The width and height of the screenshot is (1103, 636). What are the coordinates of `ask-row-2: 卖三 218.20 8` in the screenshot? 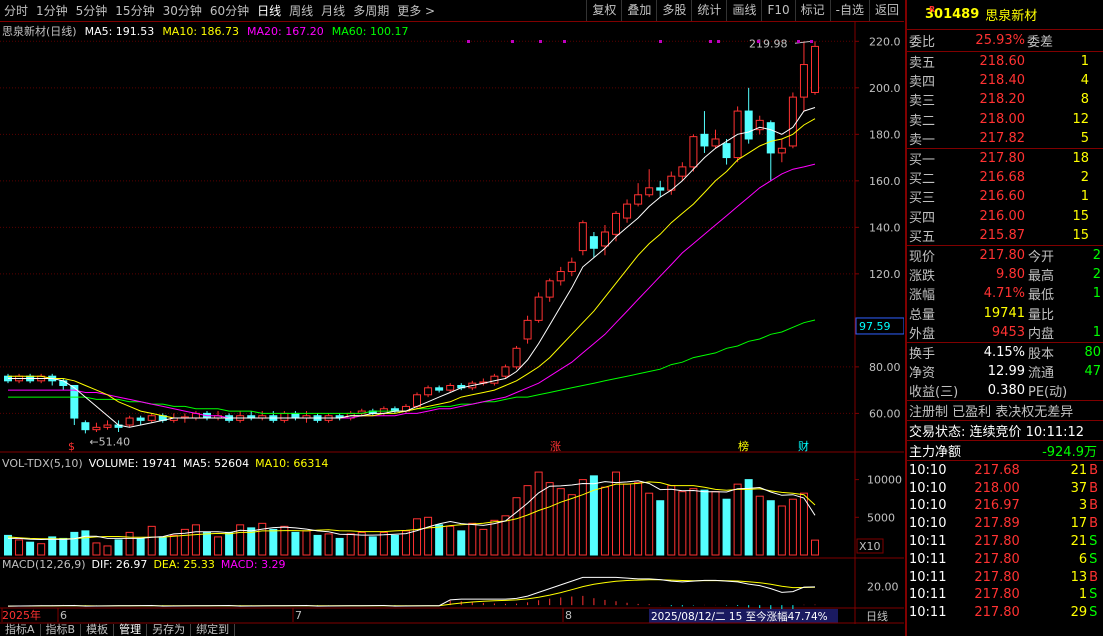 It's located at (1005, 99).